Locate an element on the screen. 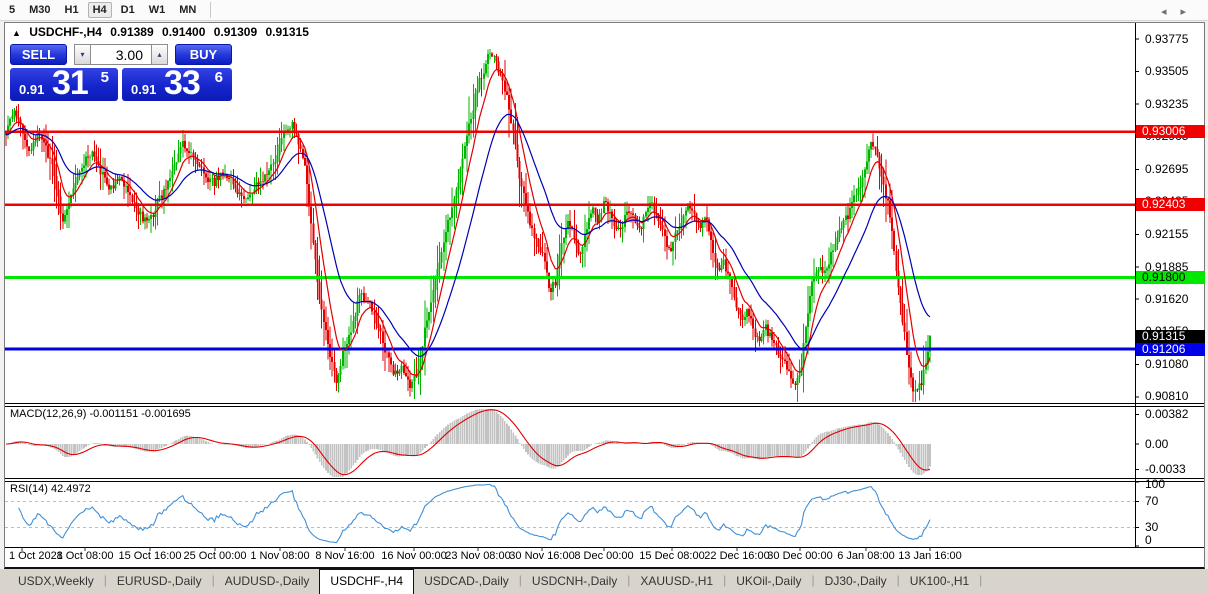  price-line-label: 0.93006 is located at coordinates (1170, 132).